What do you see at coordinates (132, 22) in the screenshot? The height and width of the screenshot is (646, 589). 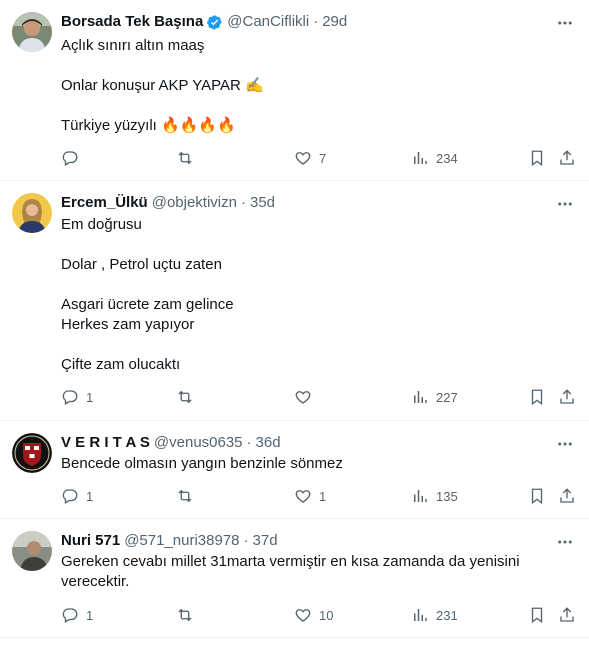 I see `display-name: Borsada Tek Başına` at bounding box center [132, 22].